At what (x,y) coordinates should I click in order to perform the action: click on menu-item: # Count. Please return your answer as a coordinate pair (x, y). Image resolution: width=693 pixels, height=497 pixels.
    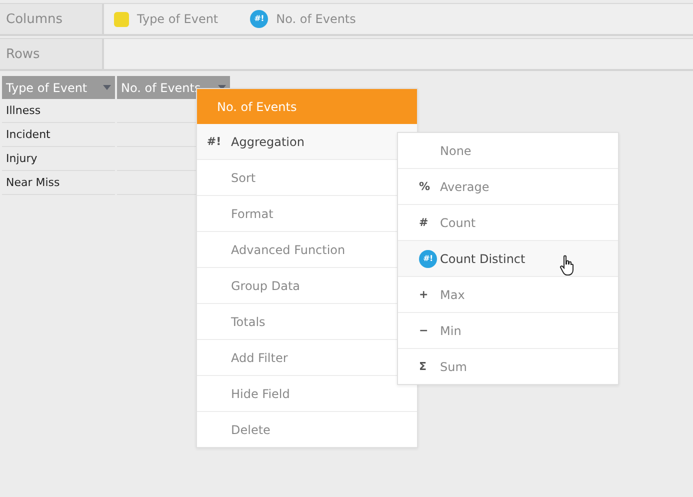
    Looking at the image, I should click on (508, 223).